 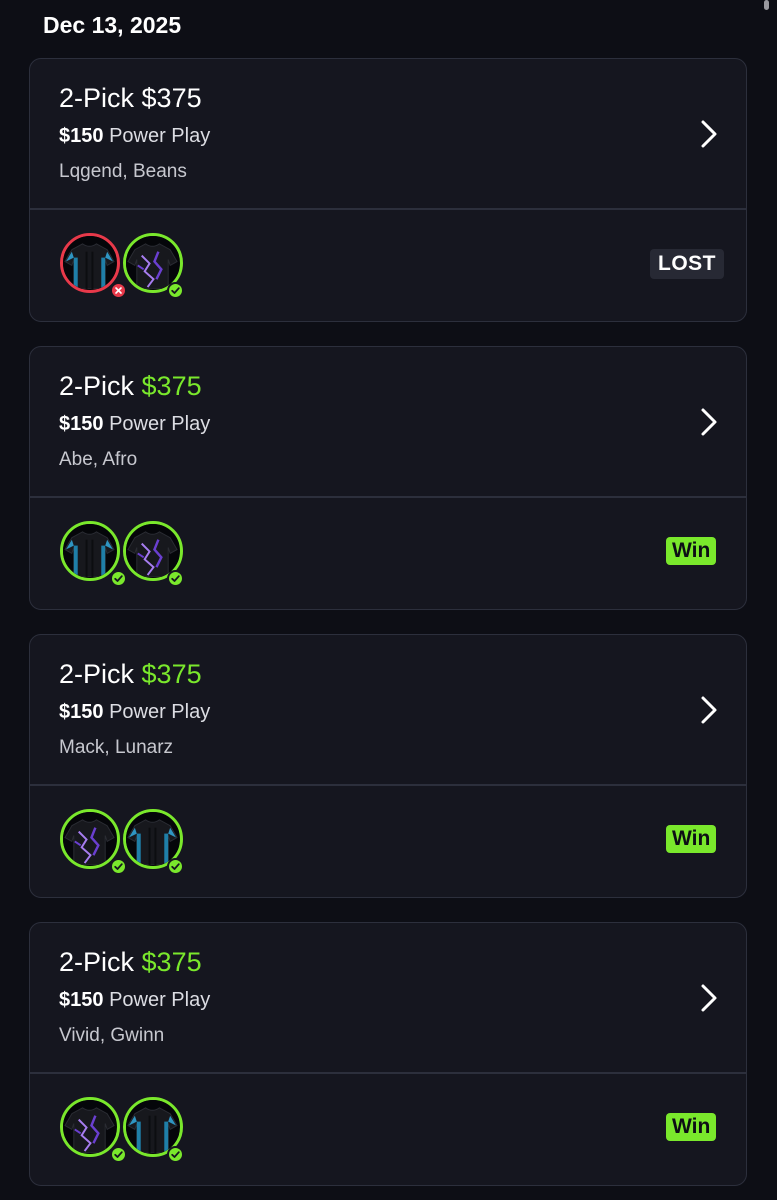 What do you see at coordinates (388, 997) in the screenshot?
I see `entry-summary: 2-Pick $375 $150 Power Play Vivid, Gwinn` at bounding box center [388, 997].